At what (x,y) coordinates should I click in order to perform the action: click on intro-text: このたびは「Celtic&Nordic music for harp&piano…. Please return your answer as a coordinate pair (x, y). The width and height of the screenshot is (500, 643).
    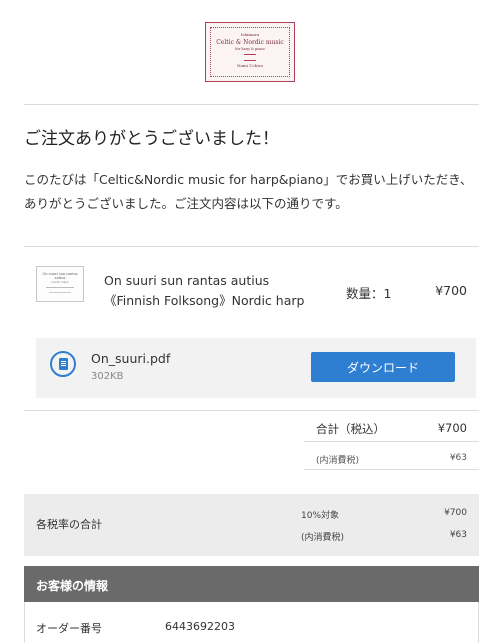
    Looking at the image, I should click on (248, 191).